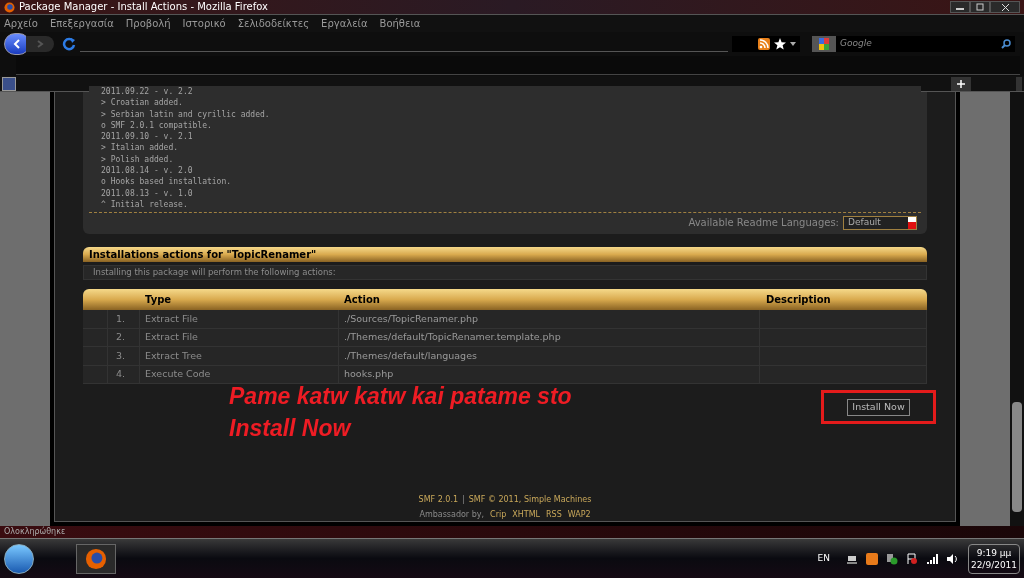 This screenshot has width=1024, height=578. What do you see at coordinates (124, 337) in the screenshot?
I see `table-cell: 2.` at bounding box center [124, 337].